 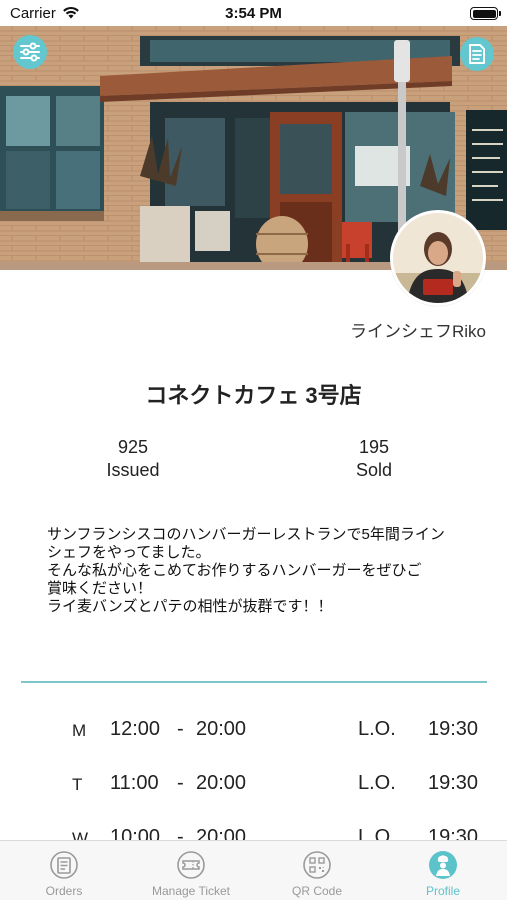 I want to click on hours-row-tuesday: T 11:00 - 20:00 L.O. 19:30, so click(x=253, y=785).